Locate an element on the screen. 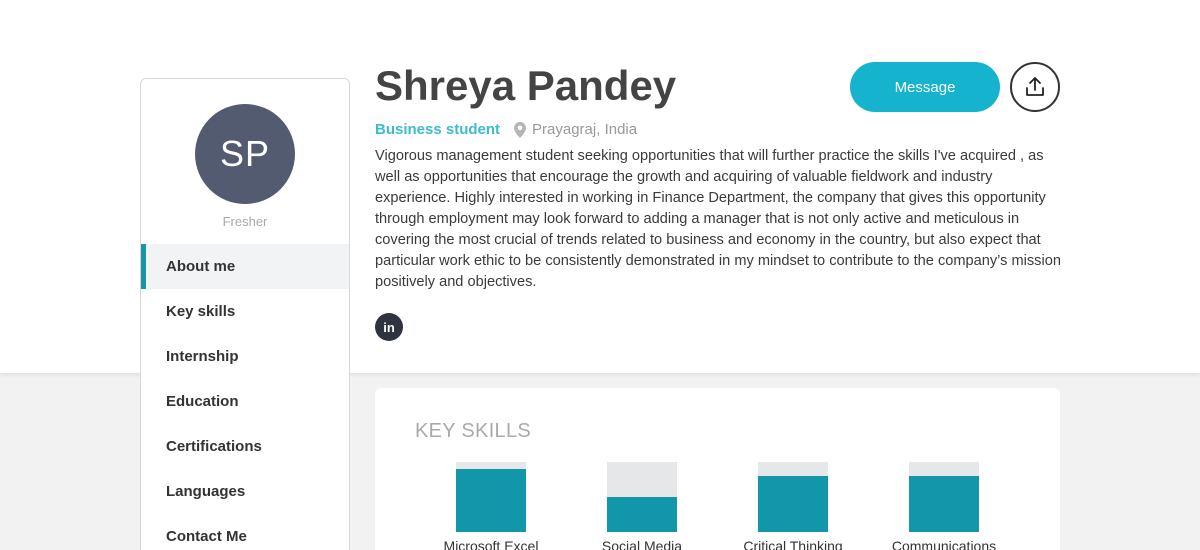 The image size is (1200, 550). share-upload-icon is located at coordinates (1035, 86).